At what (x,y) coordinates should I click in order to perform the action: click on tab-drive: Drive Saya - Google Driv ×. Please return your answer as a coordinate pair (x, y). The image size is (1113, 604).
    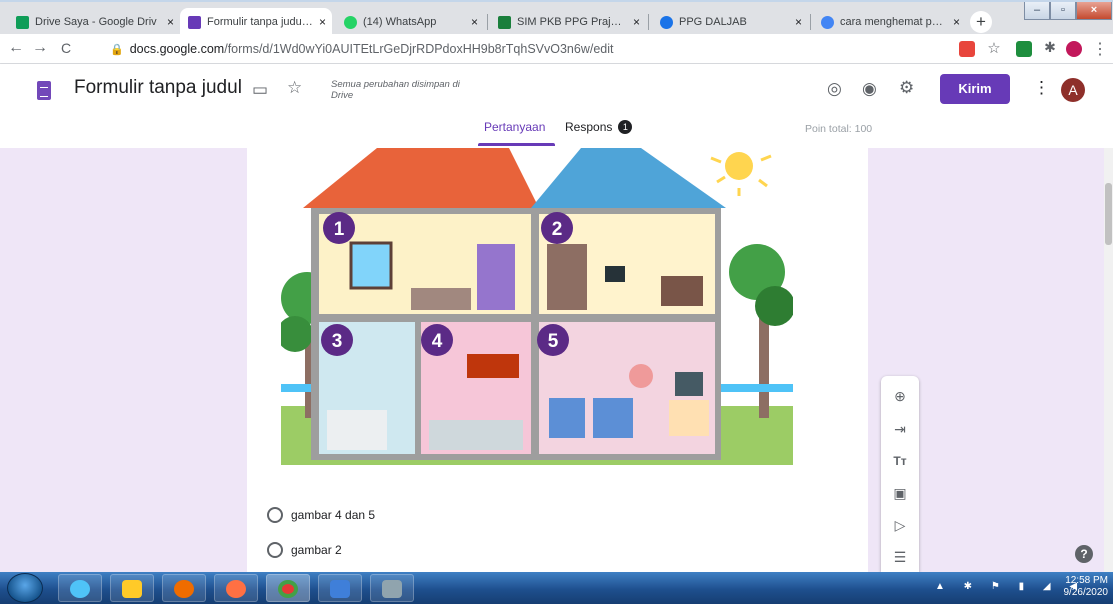
    Looking at the image, I should click on (94, 22).